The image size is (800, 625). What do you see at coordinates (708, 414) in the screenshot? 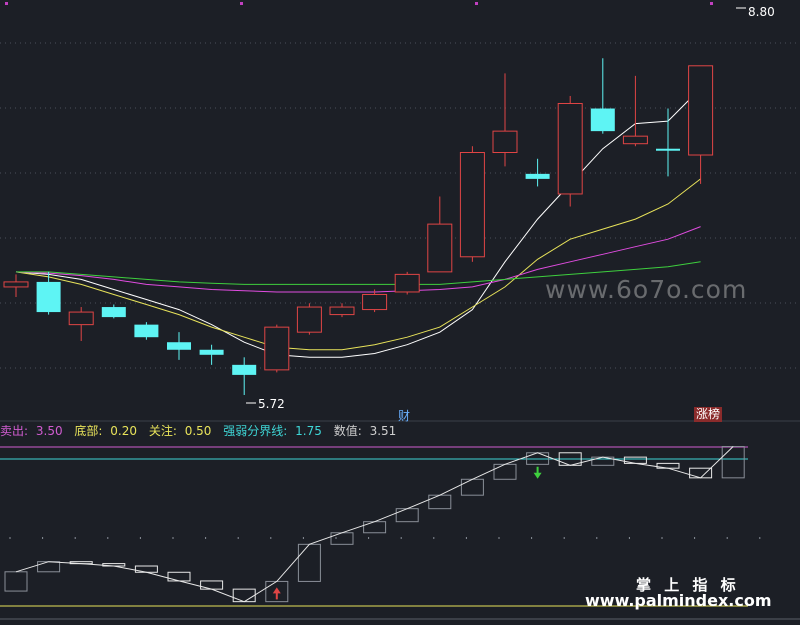
I see `limit-up-marker: 涨榜` at bounding box center [708, 414].